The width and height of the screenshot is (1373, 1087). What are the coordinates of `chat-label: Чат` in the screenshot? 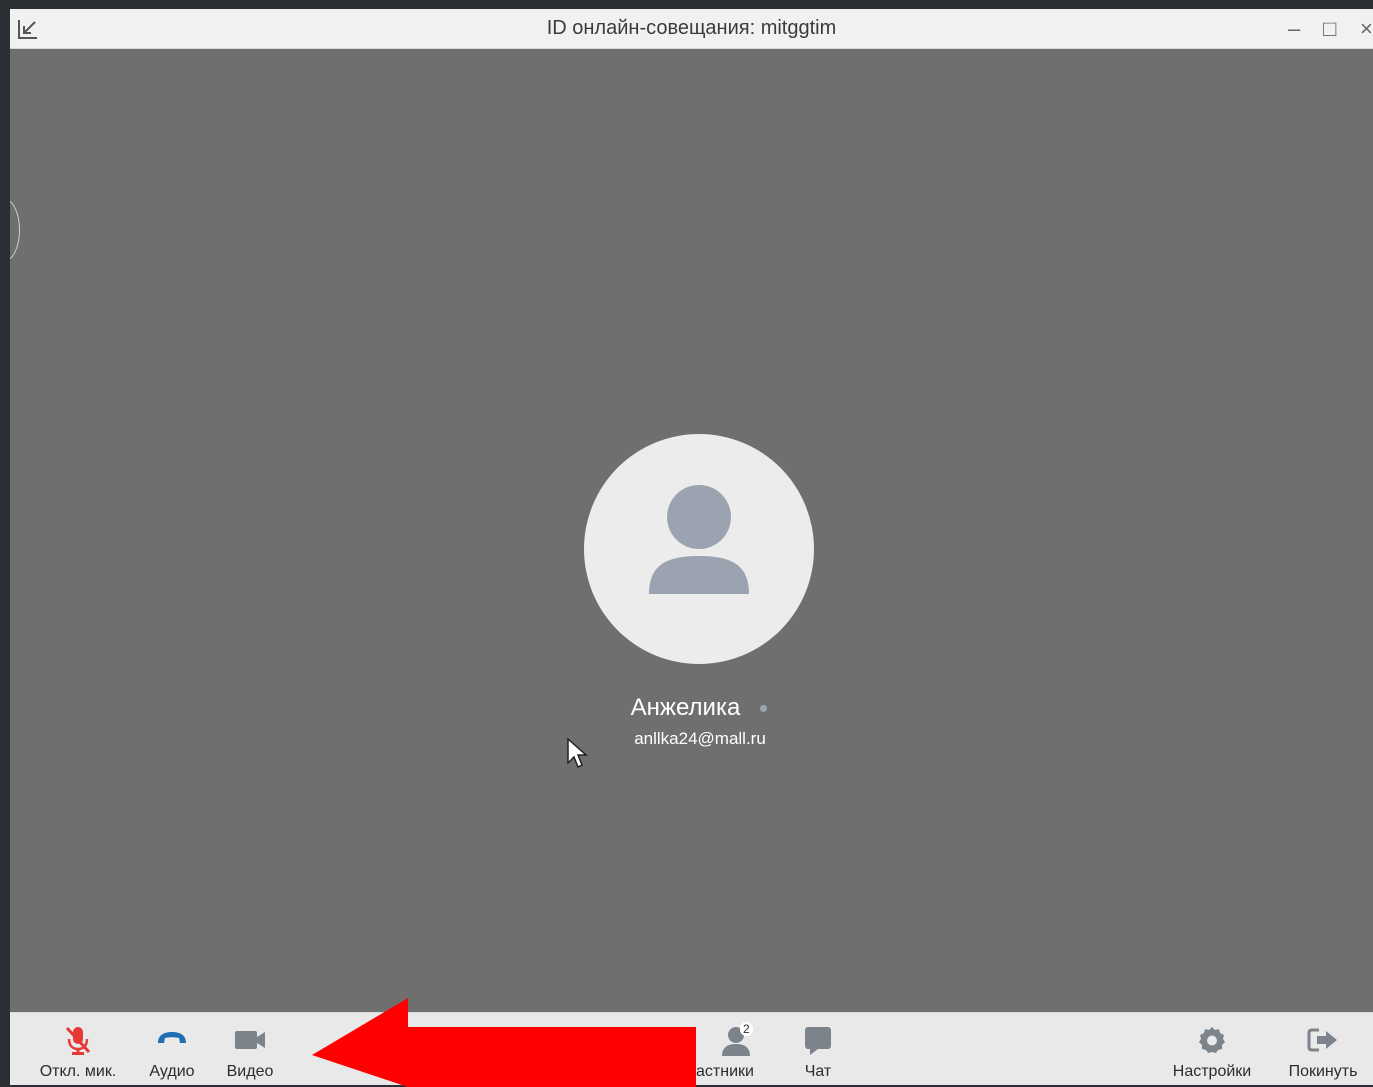 It's located at (818, 1071).